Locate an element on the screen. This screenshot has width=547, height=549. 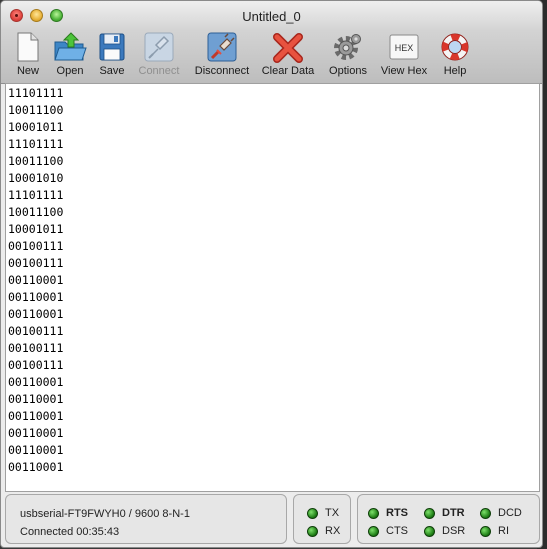
ri-led is located at coordinates (485, 531).